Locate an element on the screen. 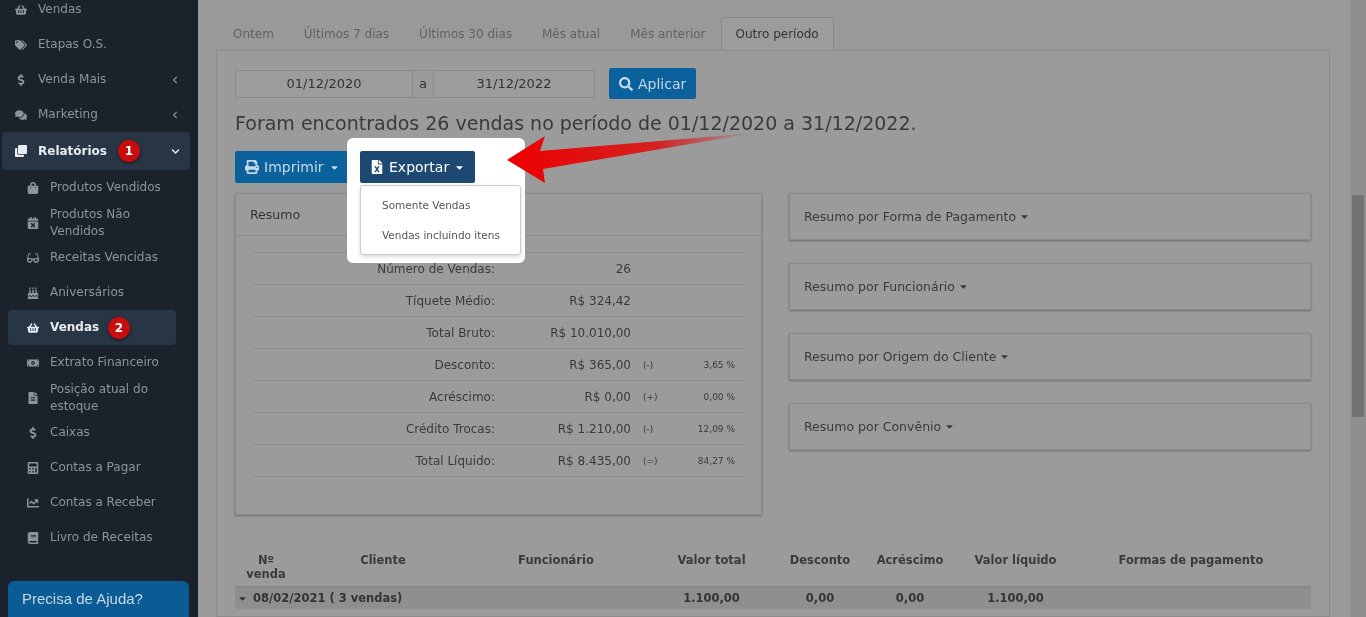  sidebar-item: Posição atual do estoque is located at coordinates (92, 397).